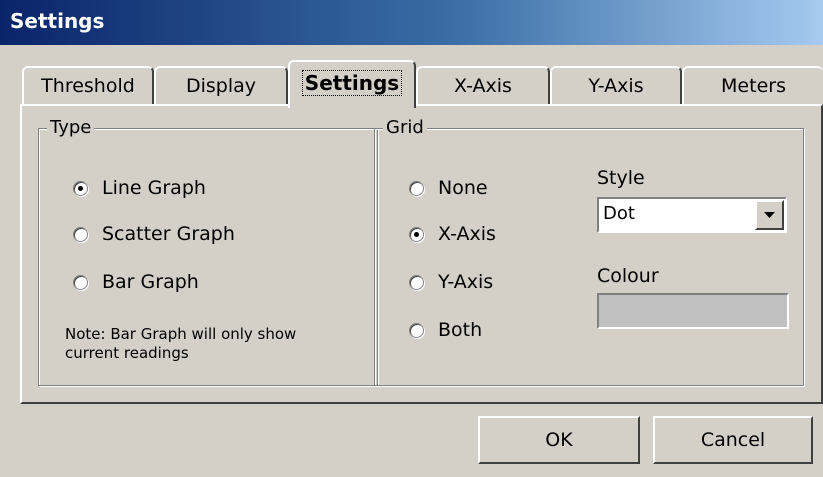 The height and width of the screenshot is (477, 823). What do you see at coordinates (467, 234) in the screenshot?
I see `radio-label: X-Axis` at bounding box center [467, 234].